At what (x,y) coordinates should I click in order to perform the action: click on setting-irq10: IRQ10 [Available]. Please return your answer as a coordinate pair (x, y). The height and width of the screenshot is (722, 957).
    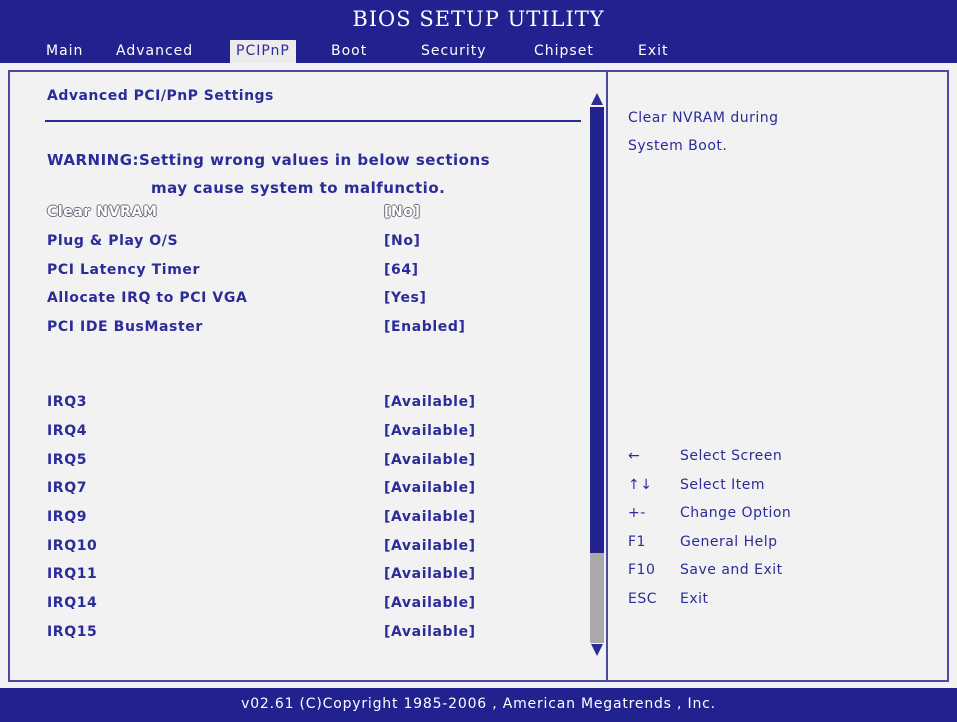
    Looking at the image, I should click on (317, 551).